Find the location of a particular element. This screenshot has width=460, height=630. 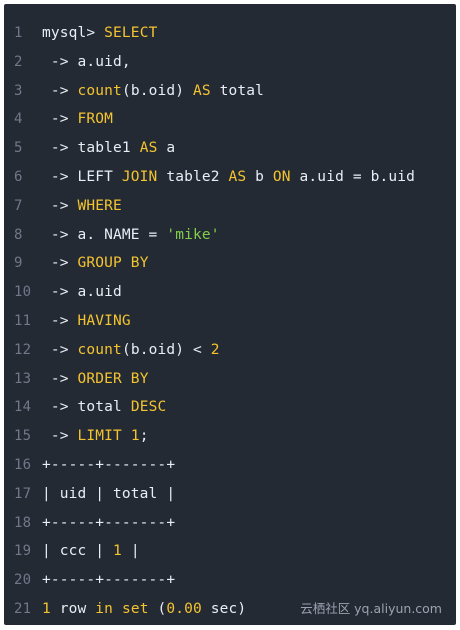

code-line: 13 -> ORDER BY is located at coordinates (230, 379).